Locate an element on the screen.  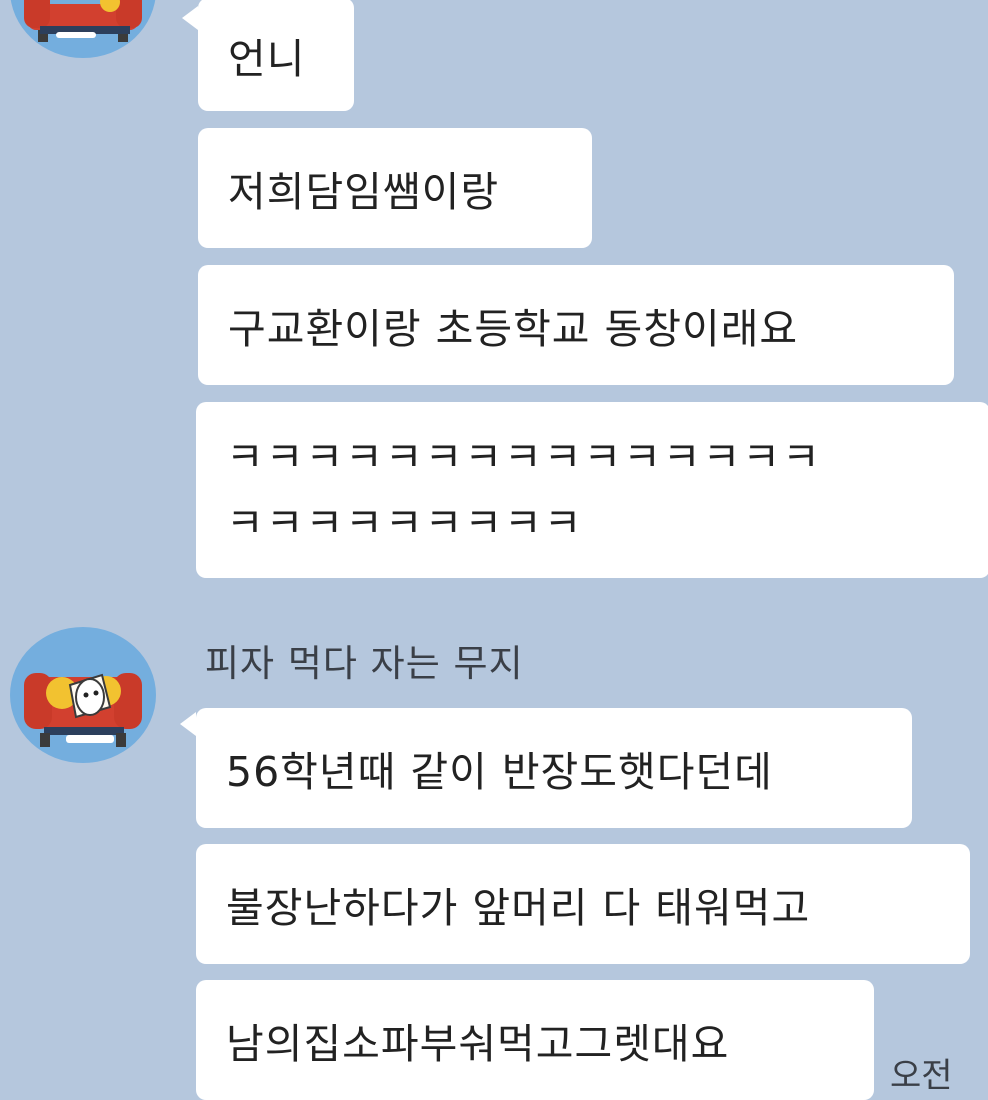
message-timestamp: 오전 is located at coordinates (921, 1076).